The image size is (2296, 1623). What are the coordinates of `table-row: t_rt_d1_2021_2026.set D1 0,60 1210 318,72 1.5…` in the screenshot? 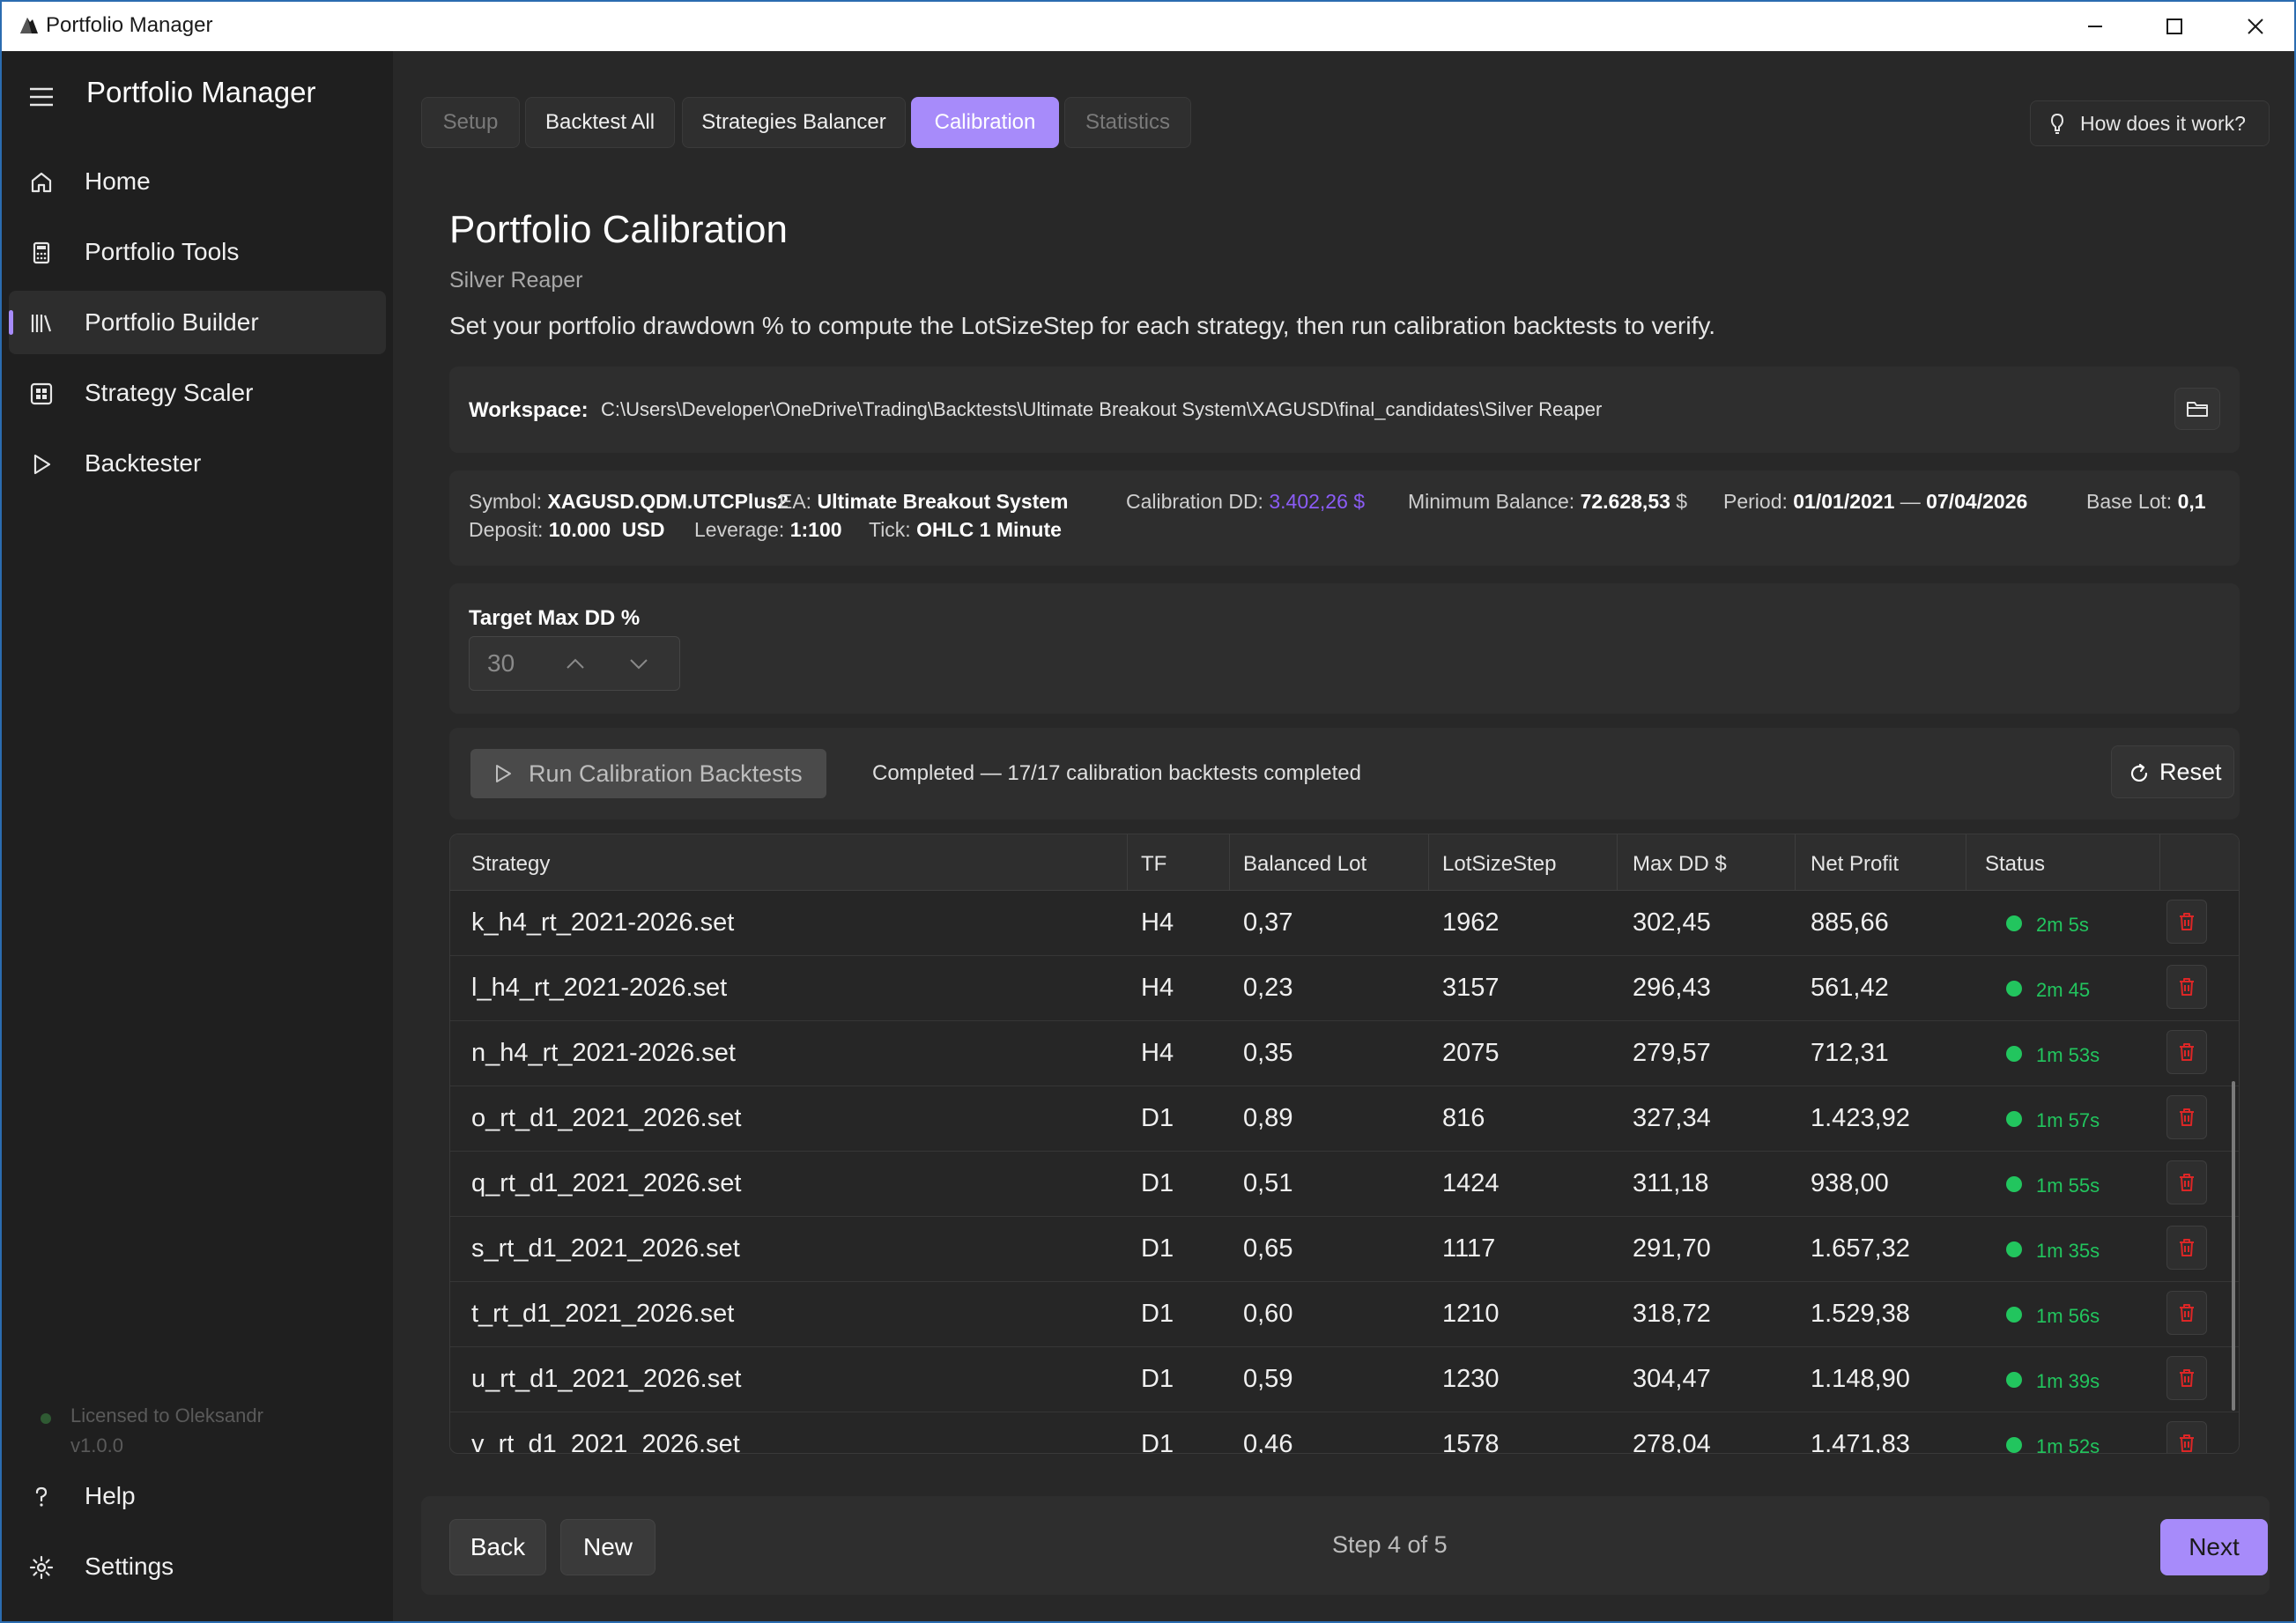 It's located at (1344, 1314).